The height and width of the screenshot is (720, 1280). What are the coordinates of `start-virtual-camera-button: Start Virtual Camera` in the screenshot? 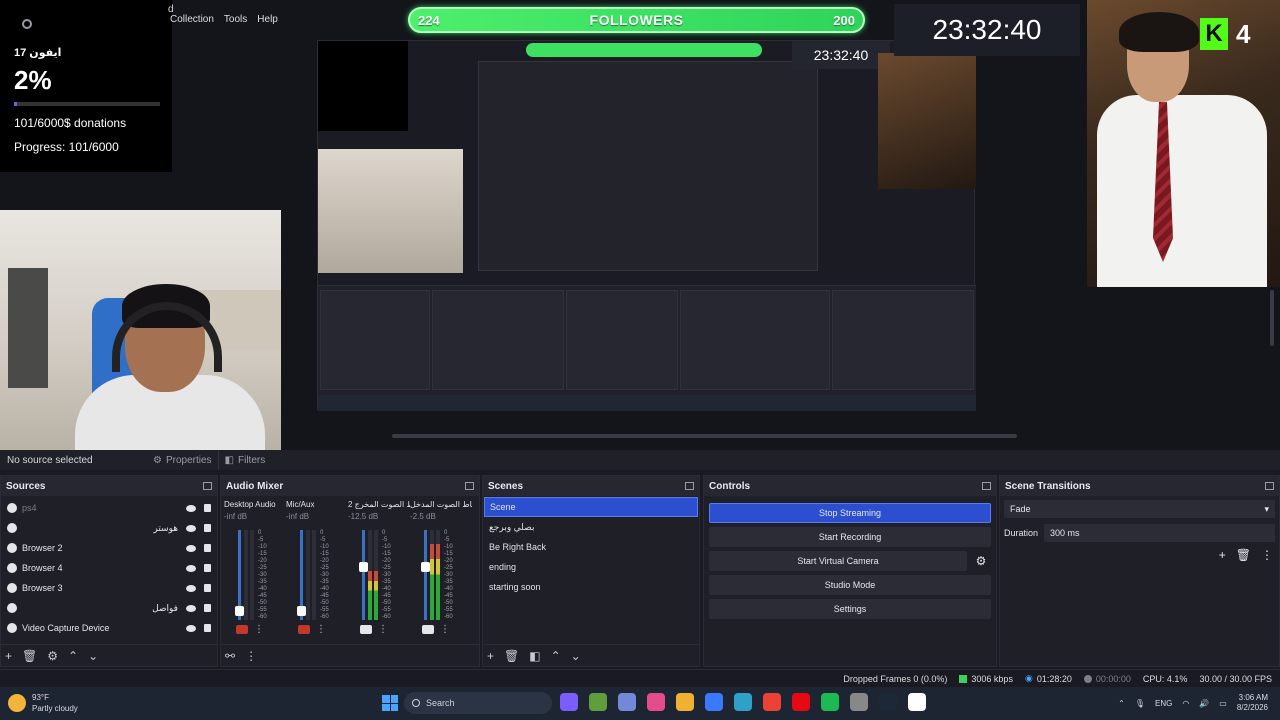 It's located at (838, 561).